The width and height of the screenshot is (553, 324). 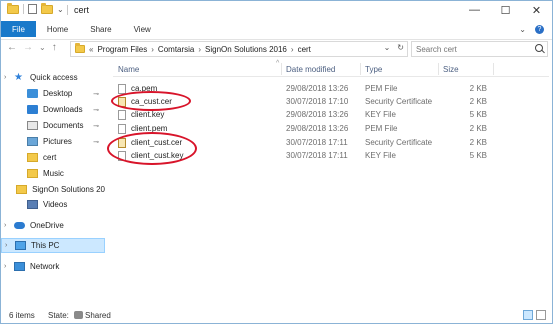 What do you see at coordinates (47, 8) in the screenshot?
I see `new-folder-icon` at bounding box center [47, 8].